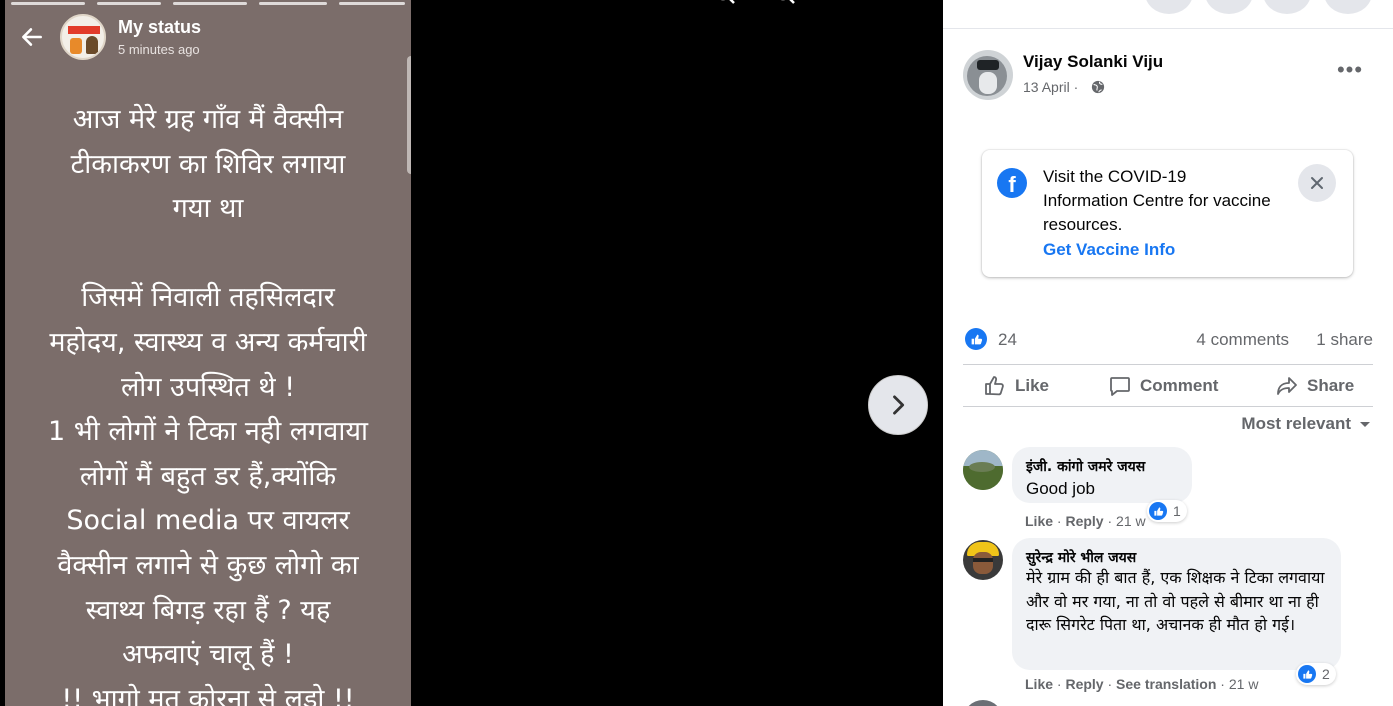 The height and width of the screenshot is (706, 1393). Describe the element at coordinates (160, 27) in the screenshot. I see `story-title: My status` at that location.